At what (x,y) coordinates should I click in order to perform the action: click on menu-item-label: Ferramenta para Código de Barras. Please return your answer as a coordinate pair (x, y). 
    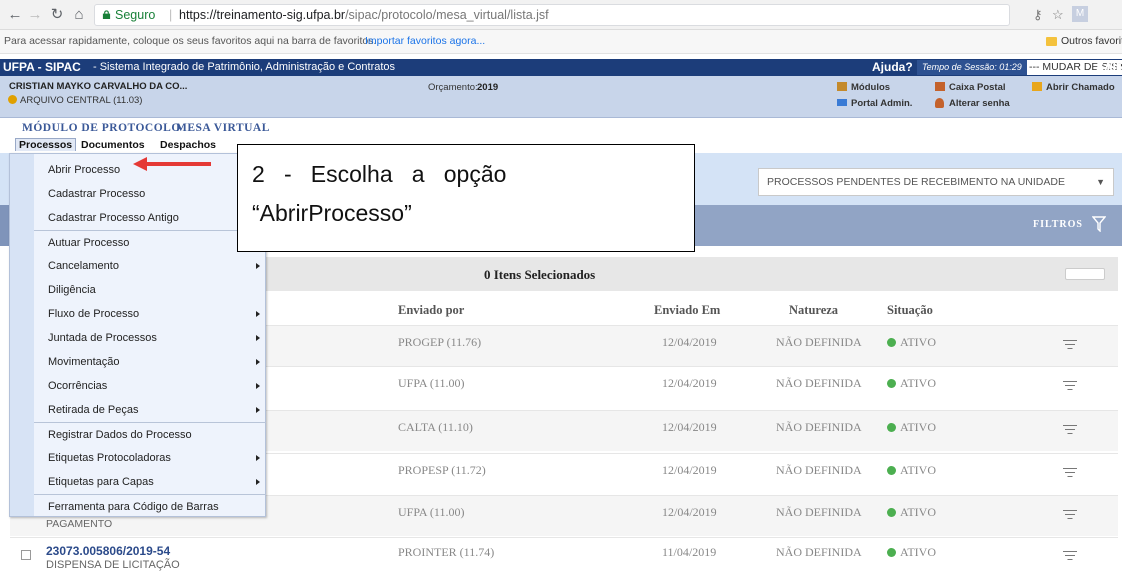
    Looking at the image, I should click on (133, 507).